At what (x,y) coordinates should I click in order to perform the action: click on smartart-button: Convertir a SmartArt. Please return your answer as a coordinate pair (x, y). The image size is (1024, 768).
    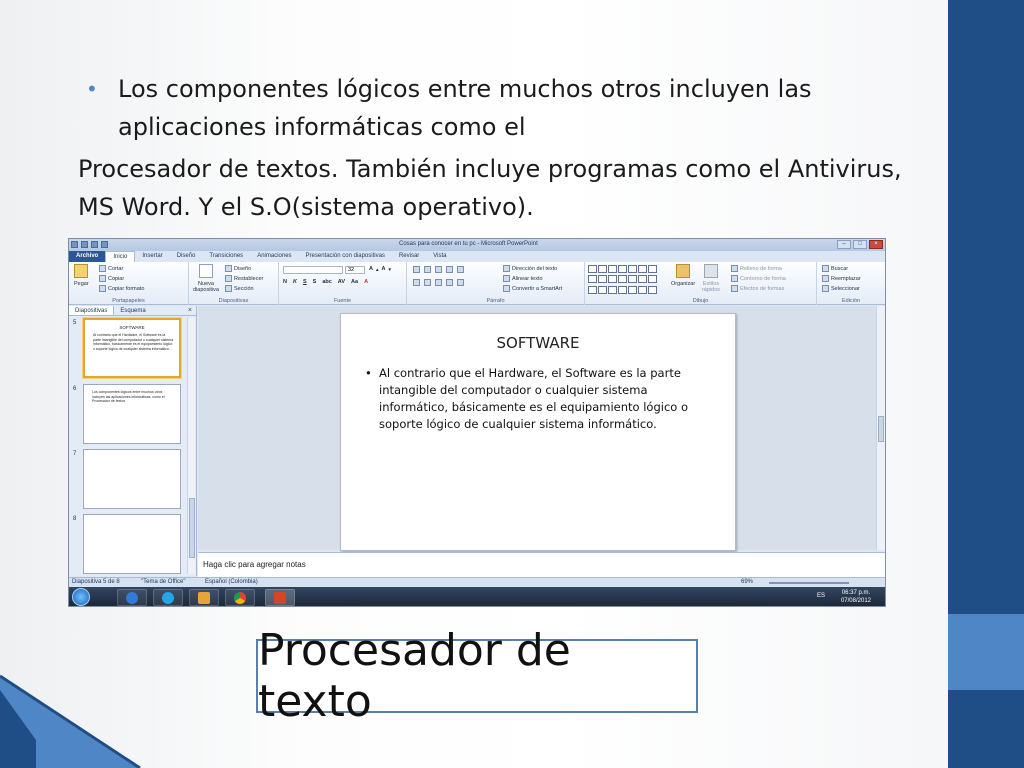
    Looking at the image, I should click on (532, 288).